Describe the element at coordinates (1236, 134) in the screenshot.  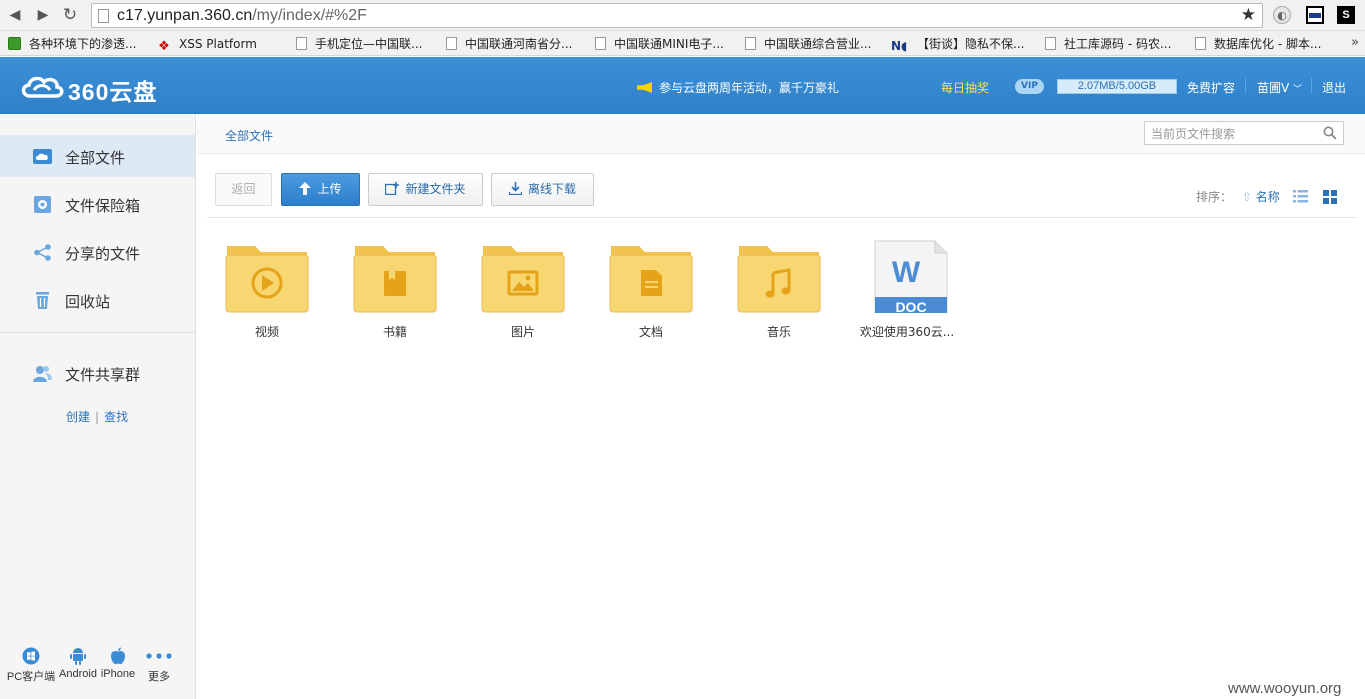
I see `search-input` at that location.